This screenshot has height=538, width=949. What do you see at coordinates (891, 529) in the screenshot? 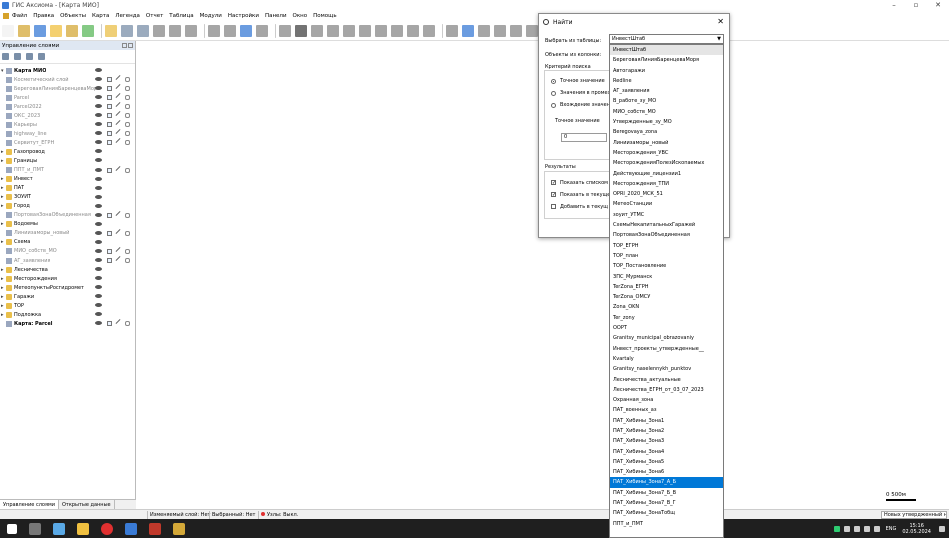
I see `language-indicator: ENG` at bounding box center [891, 529].